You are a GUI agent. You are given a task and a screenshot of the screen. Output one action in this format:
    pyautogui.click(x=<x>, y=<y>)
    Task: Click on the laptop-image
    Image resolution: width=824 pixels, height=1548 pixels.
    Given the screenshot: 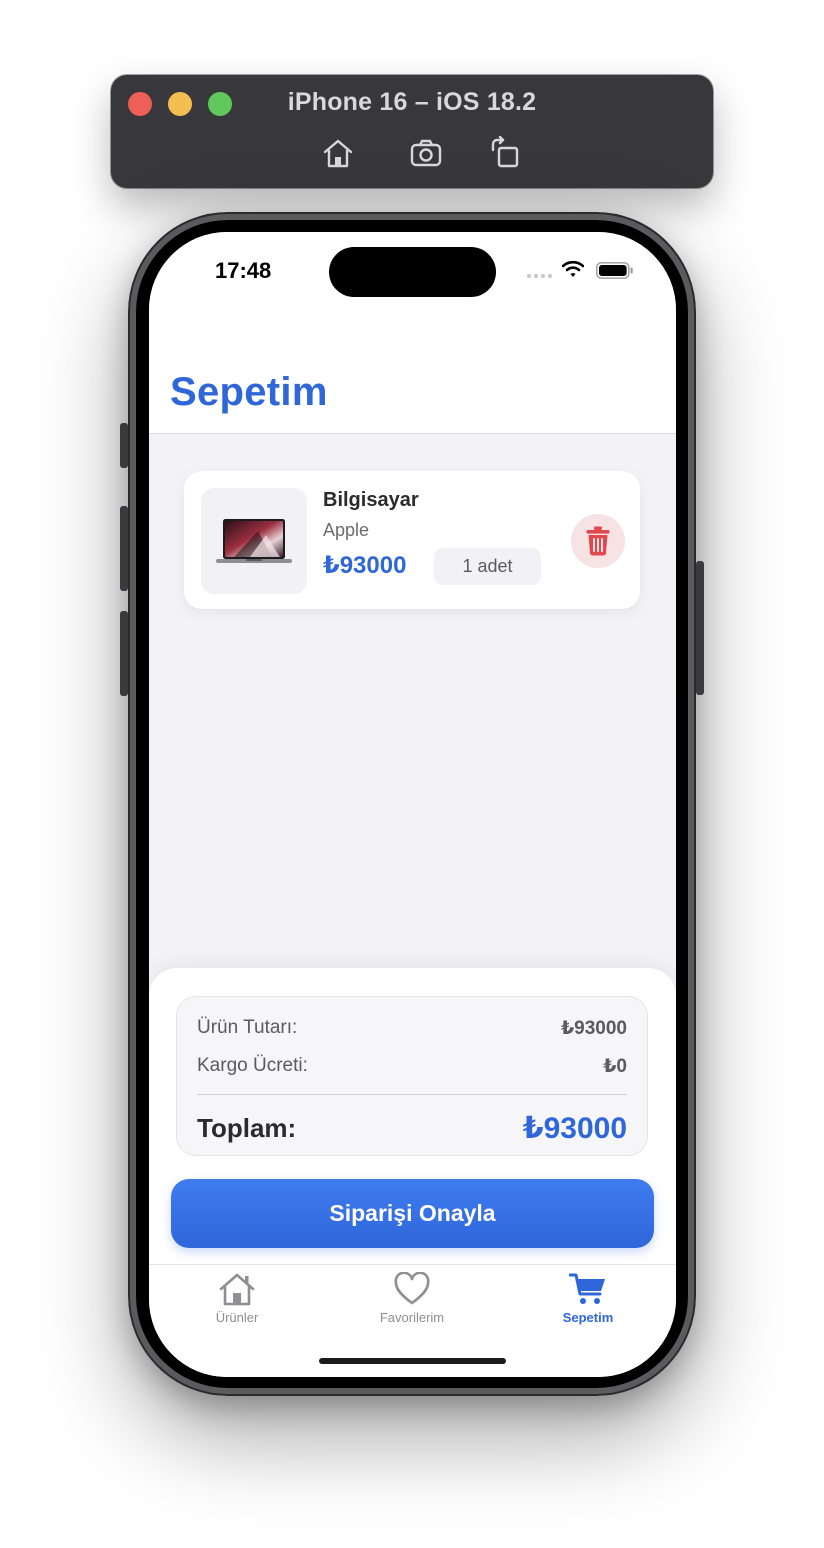 What is the action you would take?
    pyautogui.click(x=254, y=541)
    